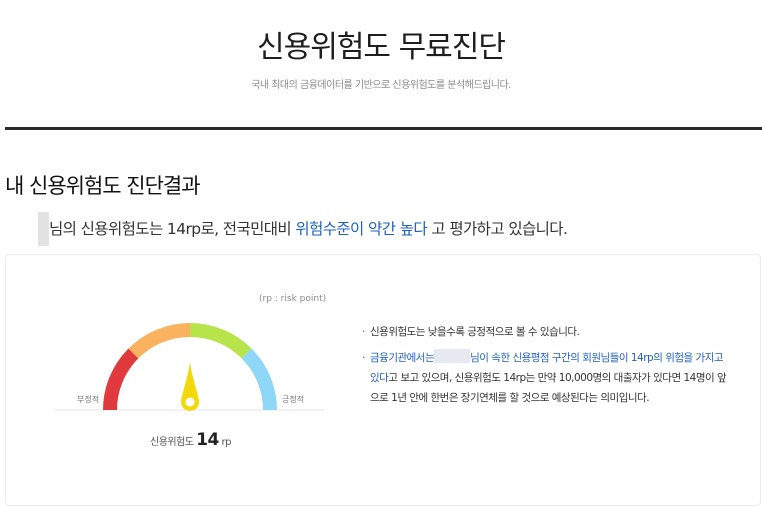 The height and width of the screenshot is (506, 762). What do you see at coordinates (402, 358) in the screenshot?
I see `info-item-2-prefix: 금융기관에서는` at bounding box center [402, 358].